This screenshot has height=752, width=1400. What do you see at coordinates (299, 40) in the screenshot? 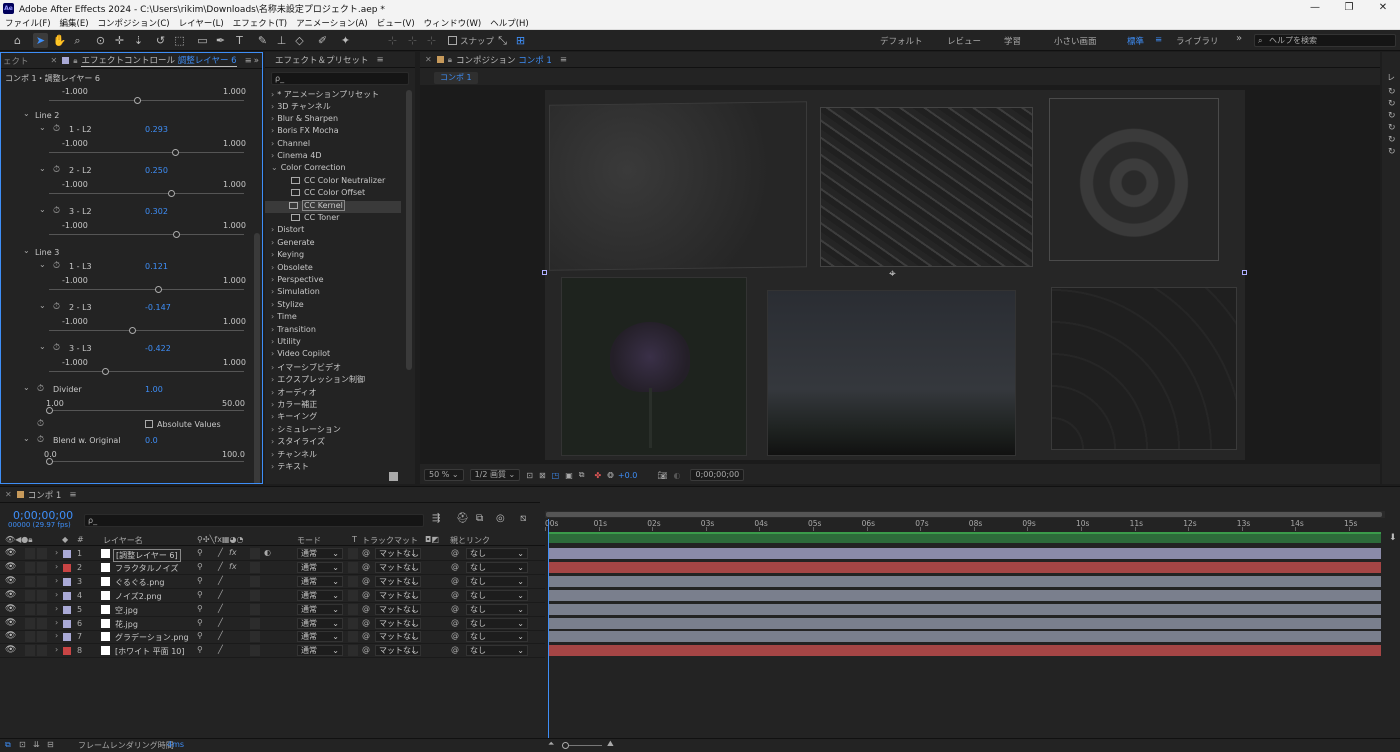
I see `eraser-tool-icon: ◇` at bounding box center [299, 40].